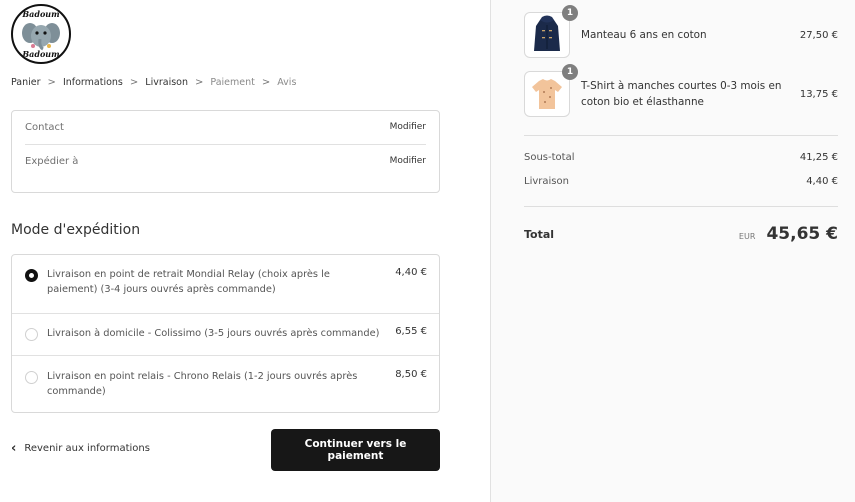  What do you see at coordinates (225, 160) in the screenshot?
I see `ship-to-row: Expédier à Modifier` at bounding box center [225, 160].